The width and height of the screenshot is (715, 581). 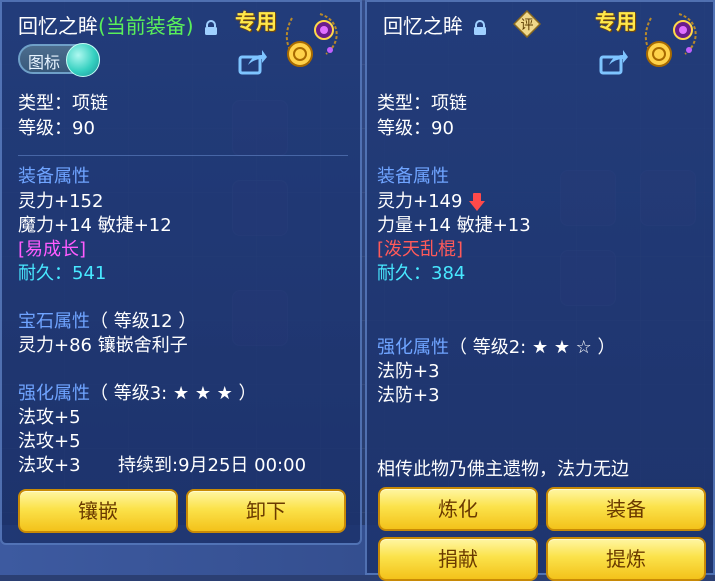 I want to click on divider, so click(x=183, y=155).